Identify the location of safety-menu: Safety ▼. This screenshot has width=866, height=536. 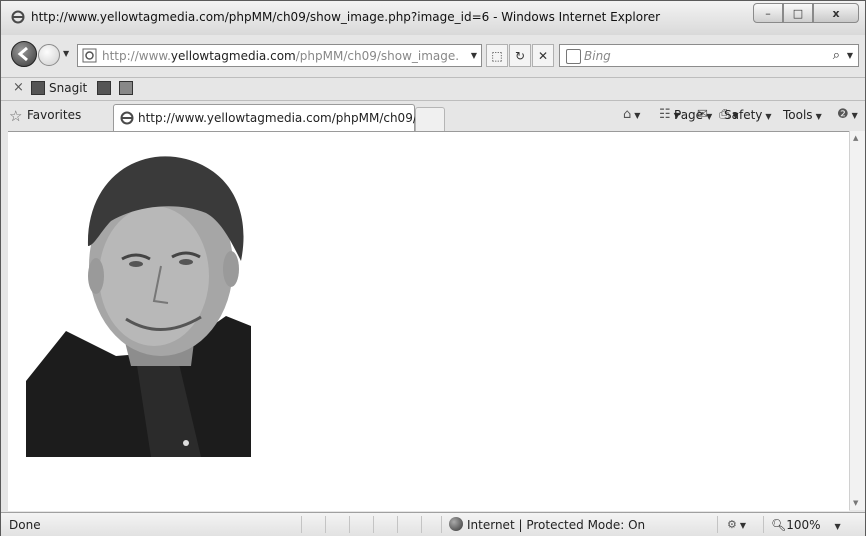
(748, 115).